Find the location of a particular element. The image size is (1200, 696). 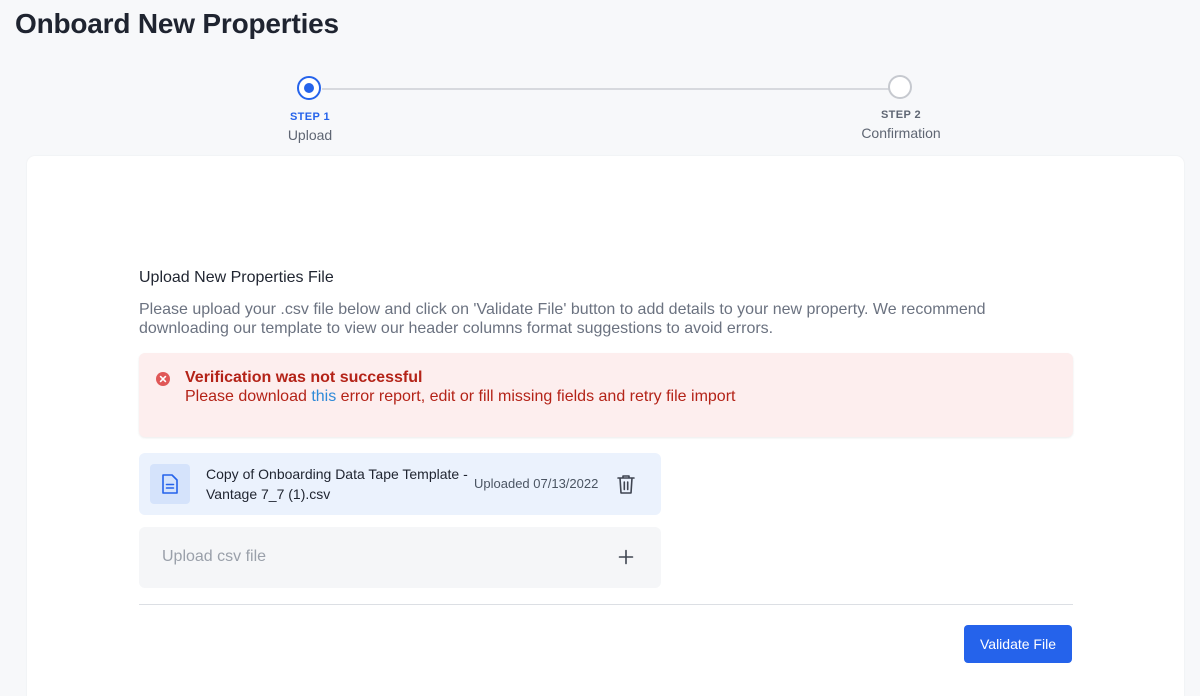

alert-message-prefix: Please download is located at coordinates (248, 396).